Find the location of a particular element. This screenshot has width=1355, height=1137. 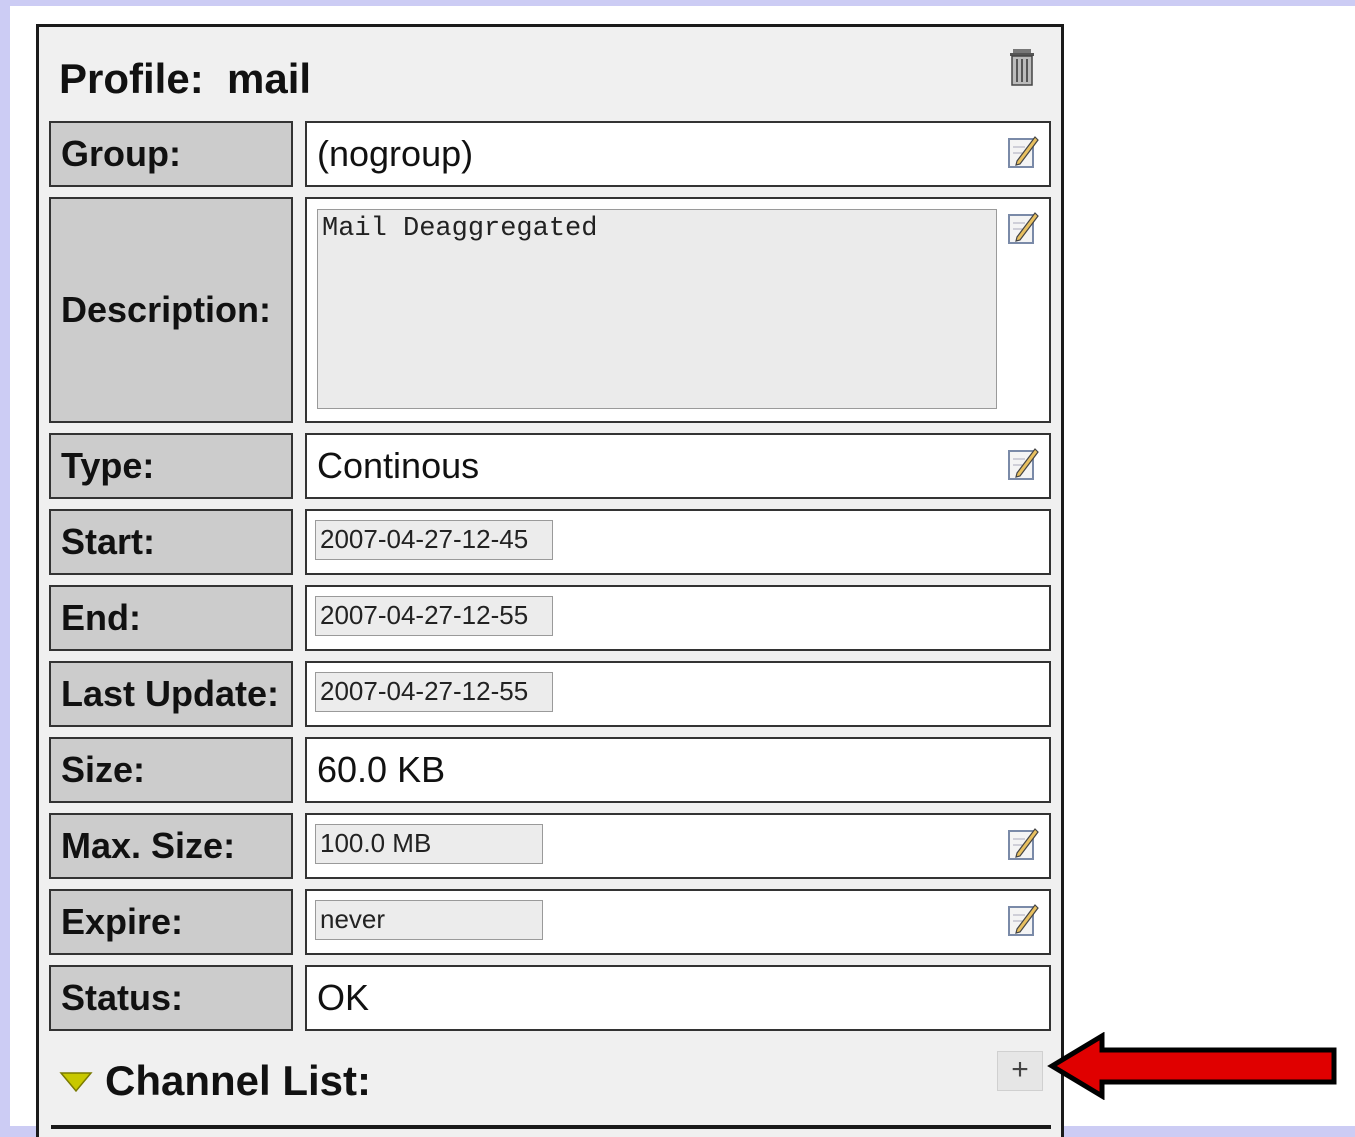

channel-list-header: Channel List: is located at coordinates (215, 1081).